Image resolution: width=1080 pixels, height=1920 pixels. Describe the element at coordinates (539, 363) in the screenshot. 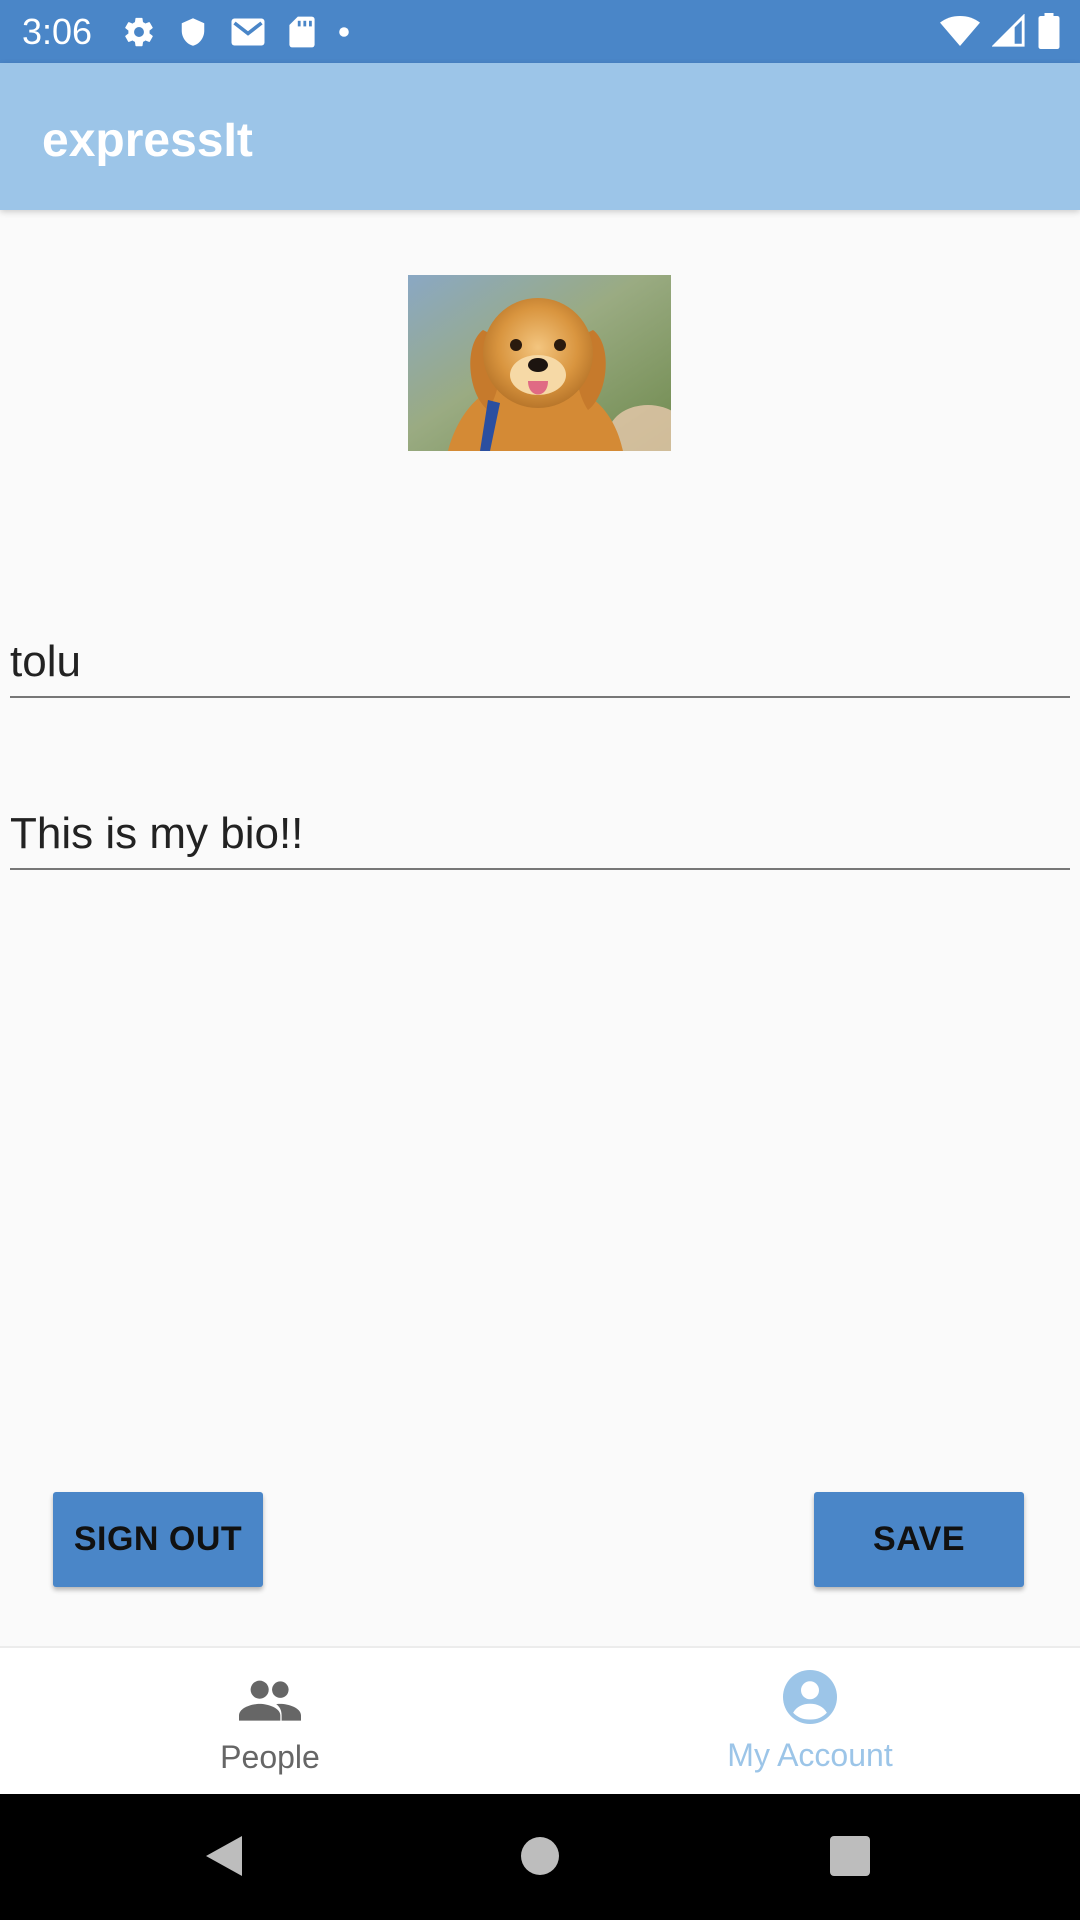

I see `profile-photo` at that location.